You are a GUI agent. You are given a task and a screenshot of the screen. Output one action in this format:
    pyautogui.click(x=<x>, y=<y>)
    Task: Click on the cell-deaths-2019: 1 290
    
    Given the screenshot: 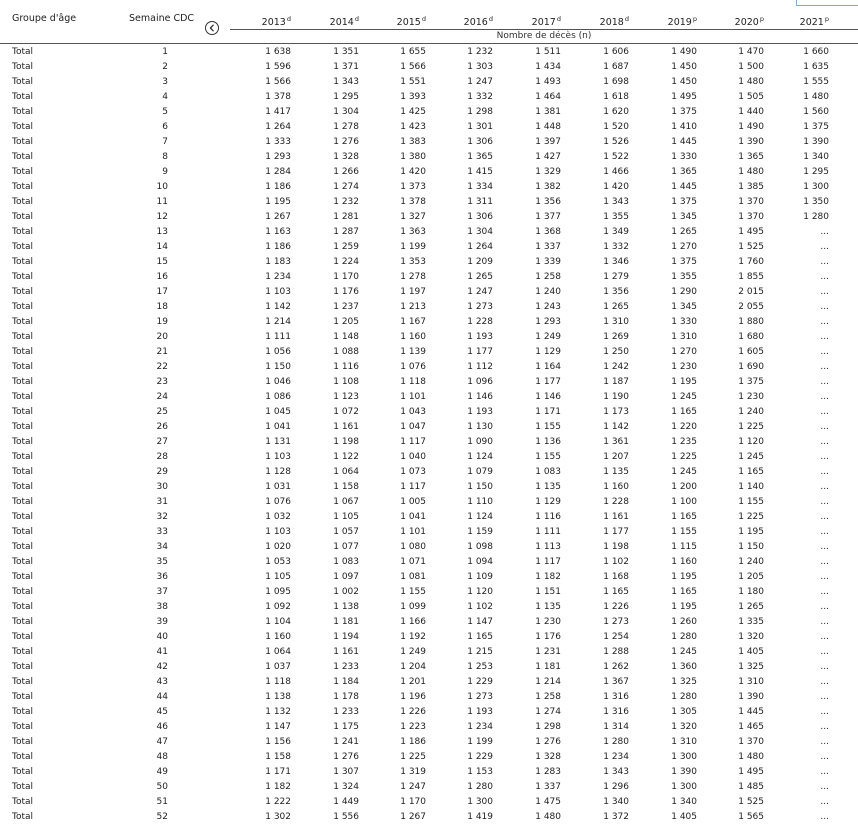 What is the action you would take?
    pyautogui.click(x=684, y=292)
    